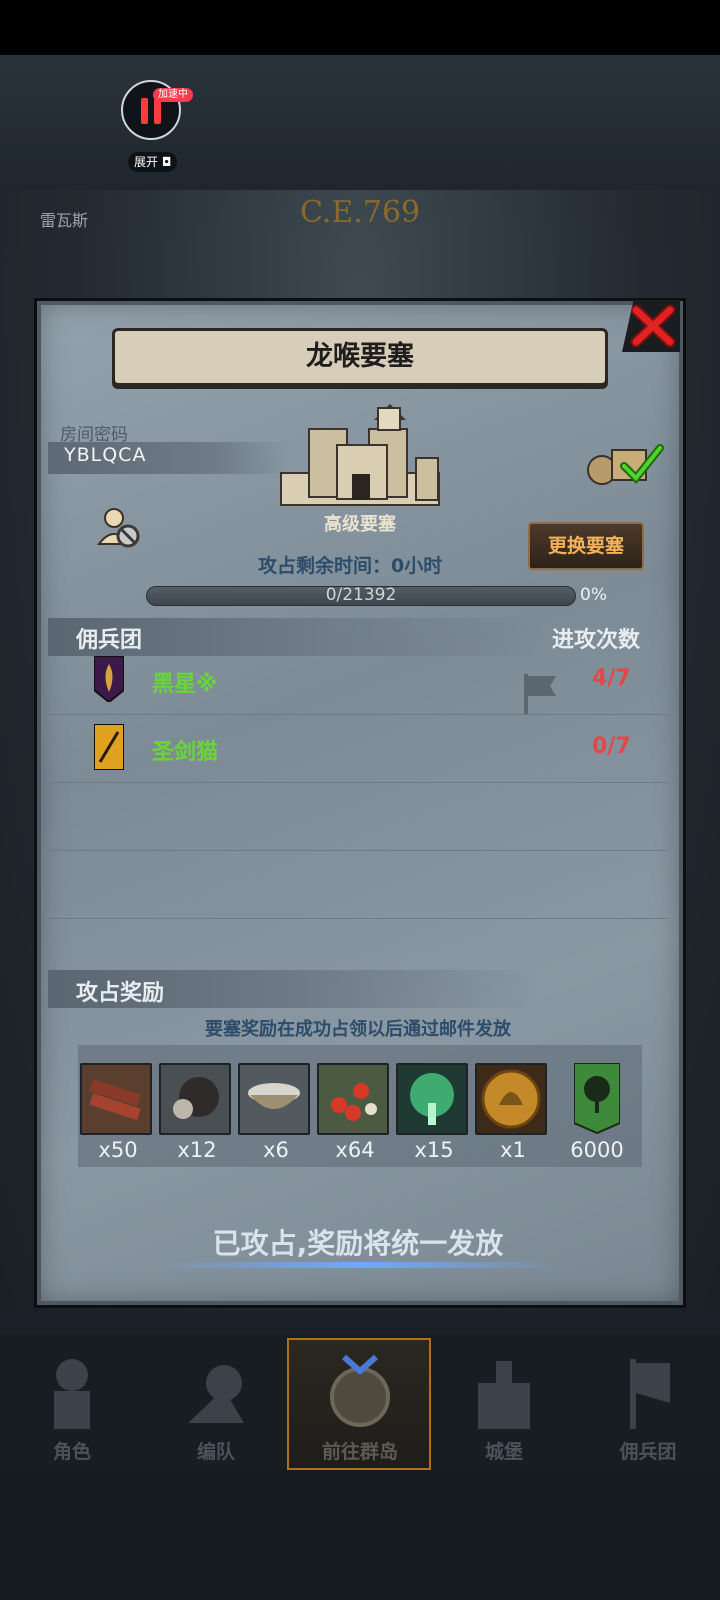 The width and height of the screenshot is (720, 1600). Describe the element at coordinates (185, 752) in the screenshot. I see `guild-name: 圣剑猫` at that location.